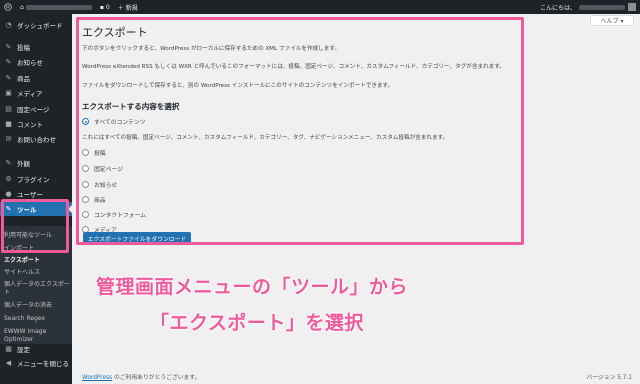  Describe the element at coordinates (108, 170) in the screenshot. I see `radio-label: 固定ページ` at that location.